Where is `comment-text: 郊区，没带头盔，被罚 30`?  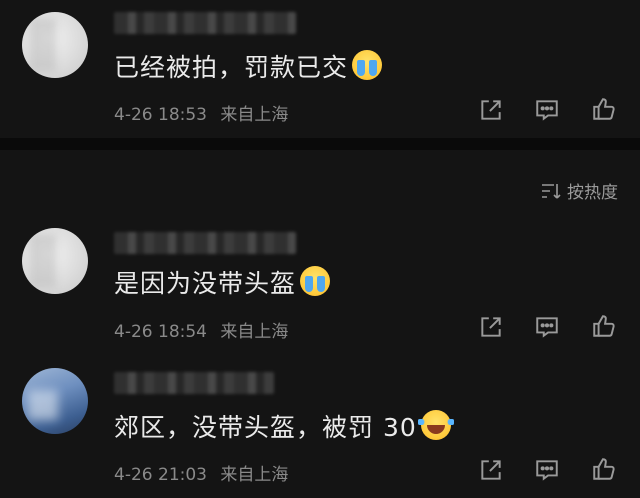 comment-text: 郊区，没带头盔，被罚 30 is located at coordinates (284, 426).